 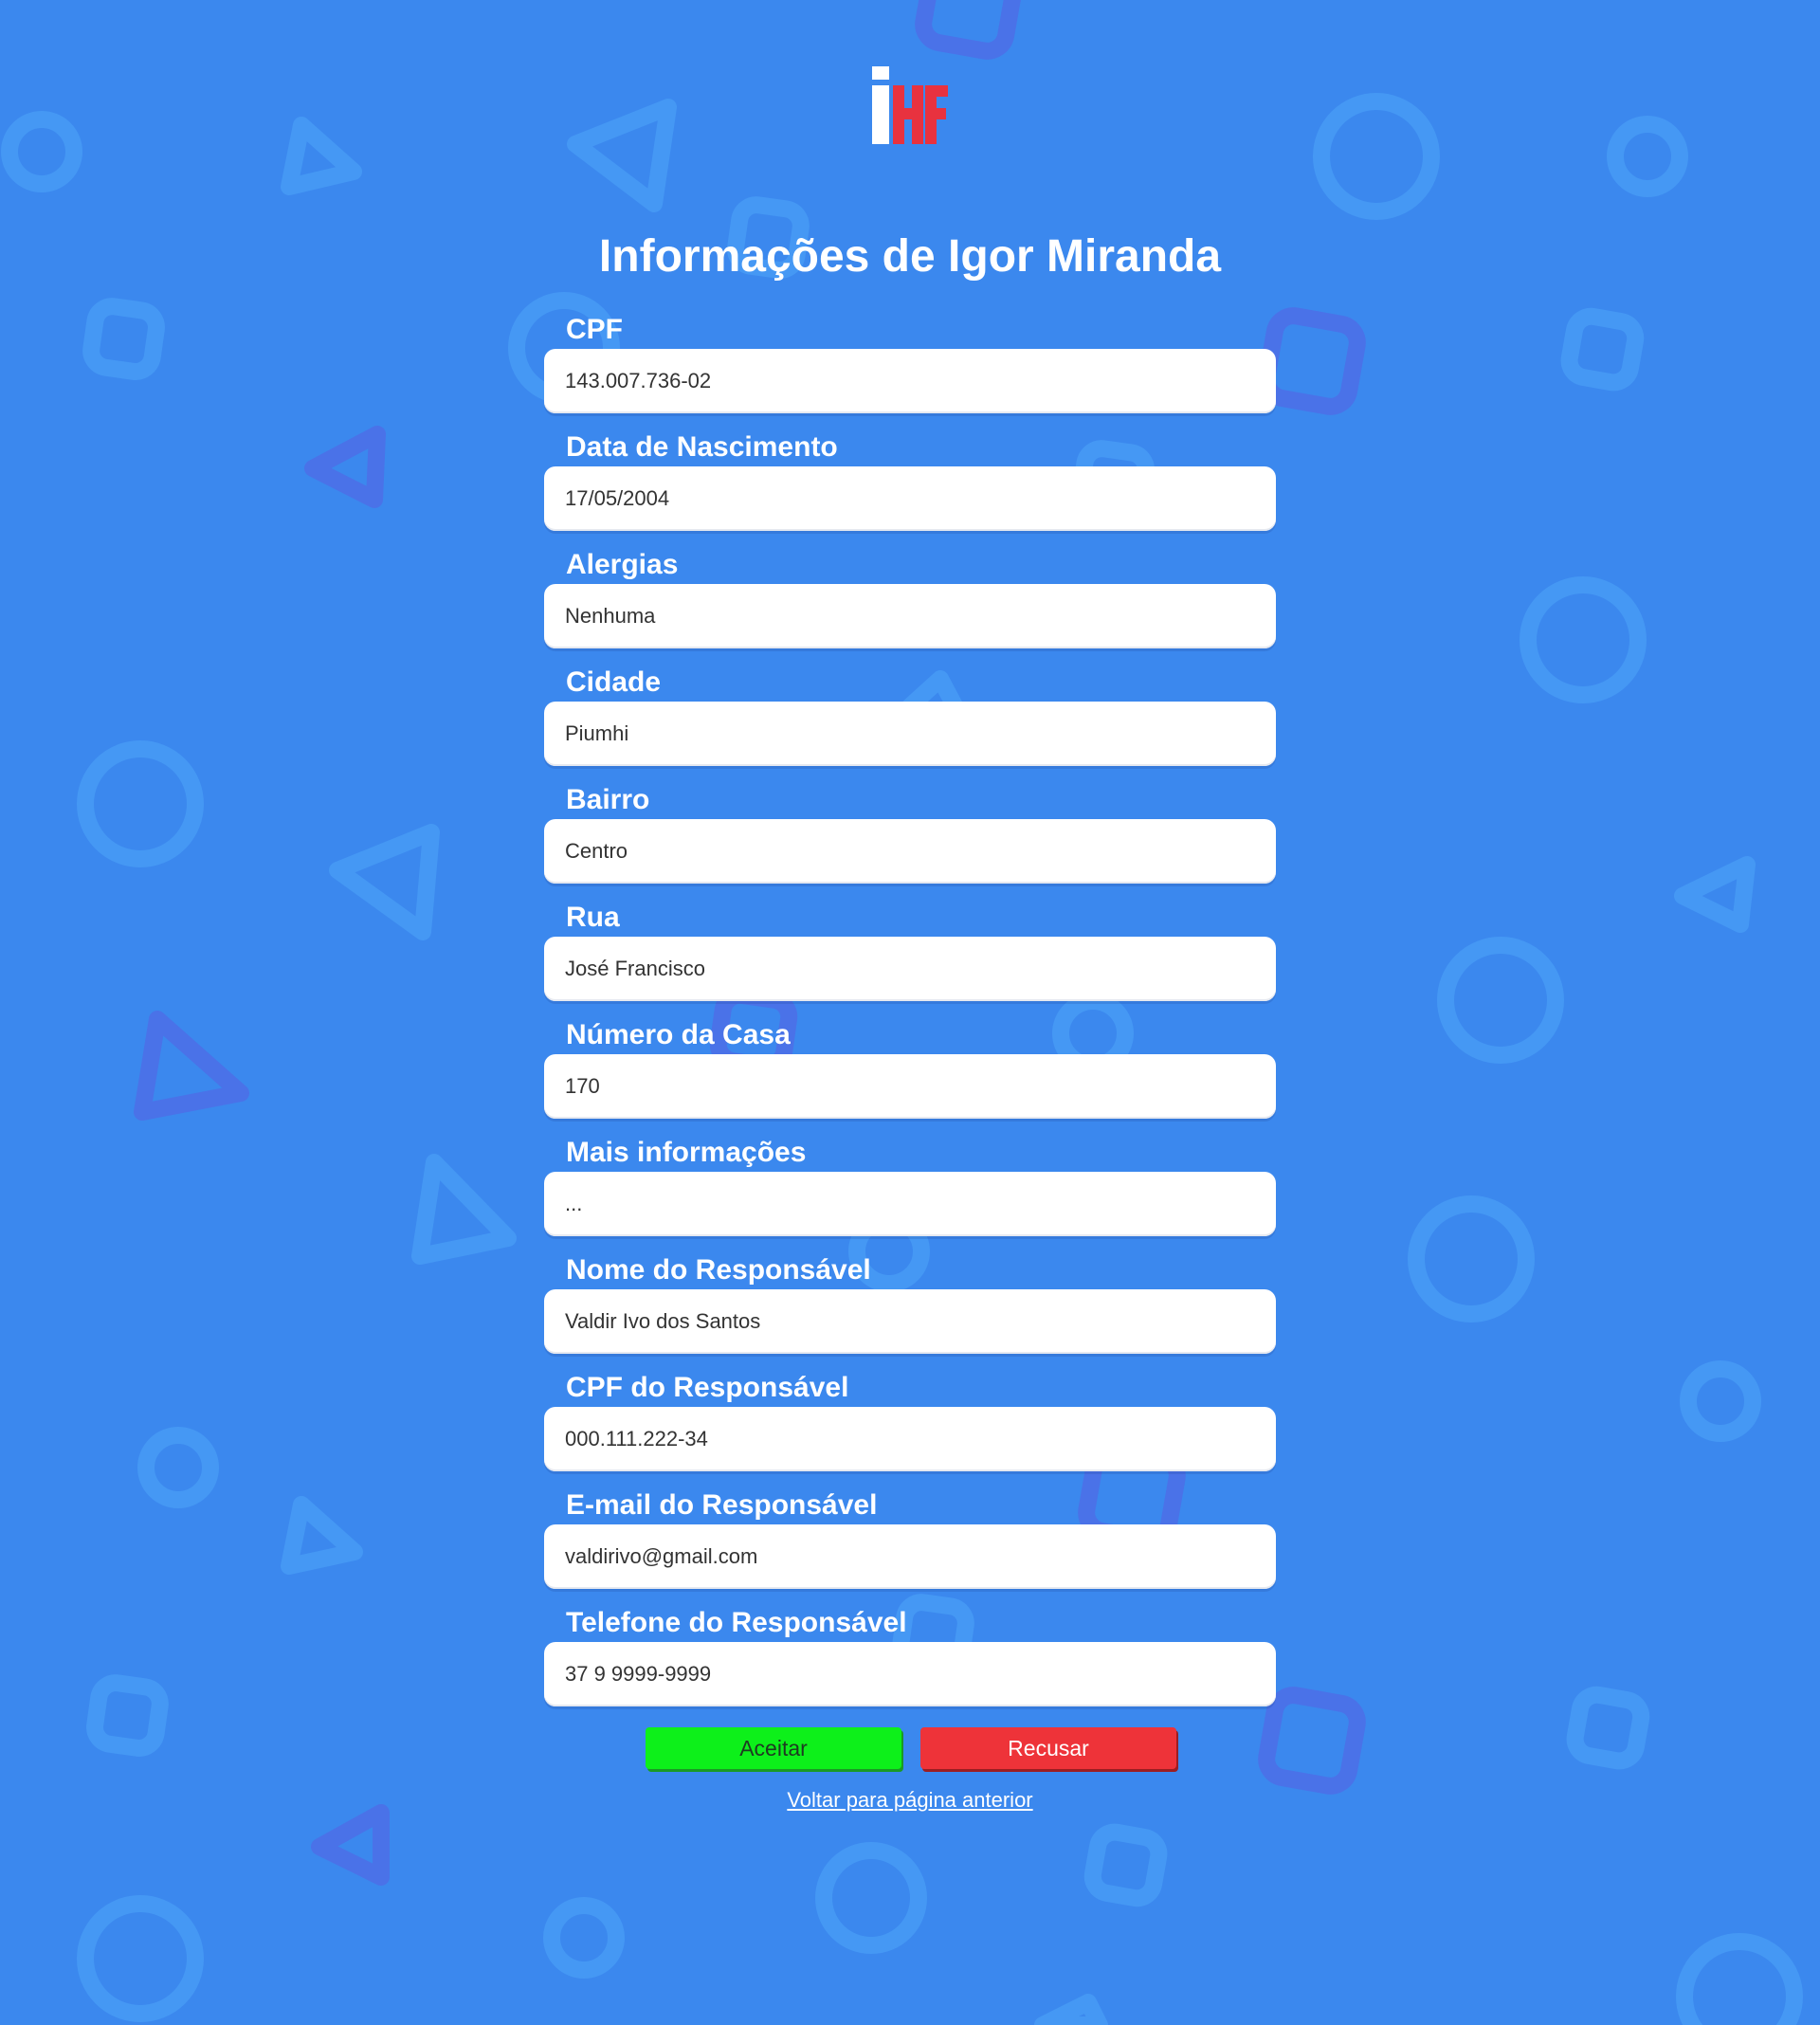 What do you see at coordinates (936, 114) in the screenshot?
I see `logo-letter-f` at bounding box center [936, 114].